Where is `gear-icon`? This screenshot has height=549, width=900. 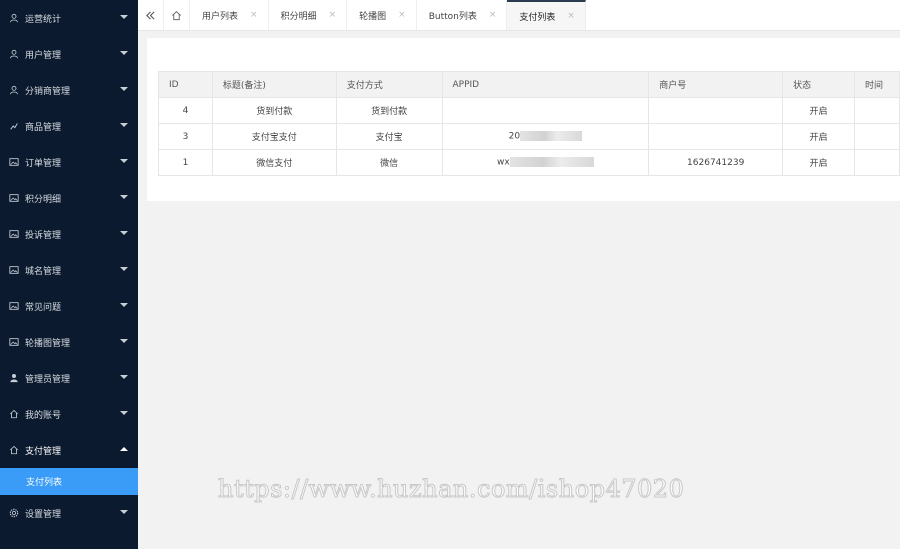
gear-icon is located at coordinates (14, 513).